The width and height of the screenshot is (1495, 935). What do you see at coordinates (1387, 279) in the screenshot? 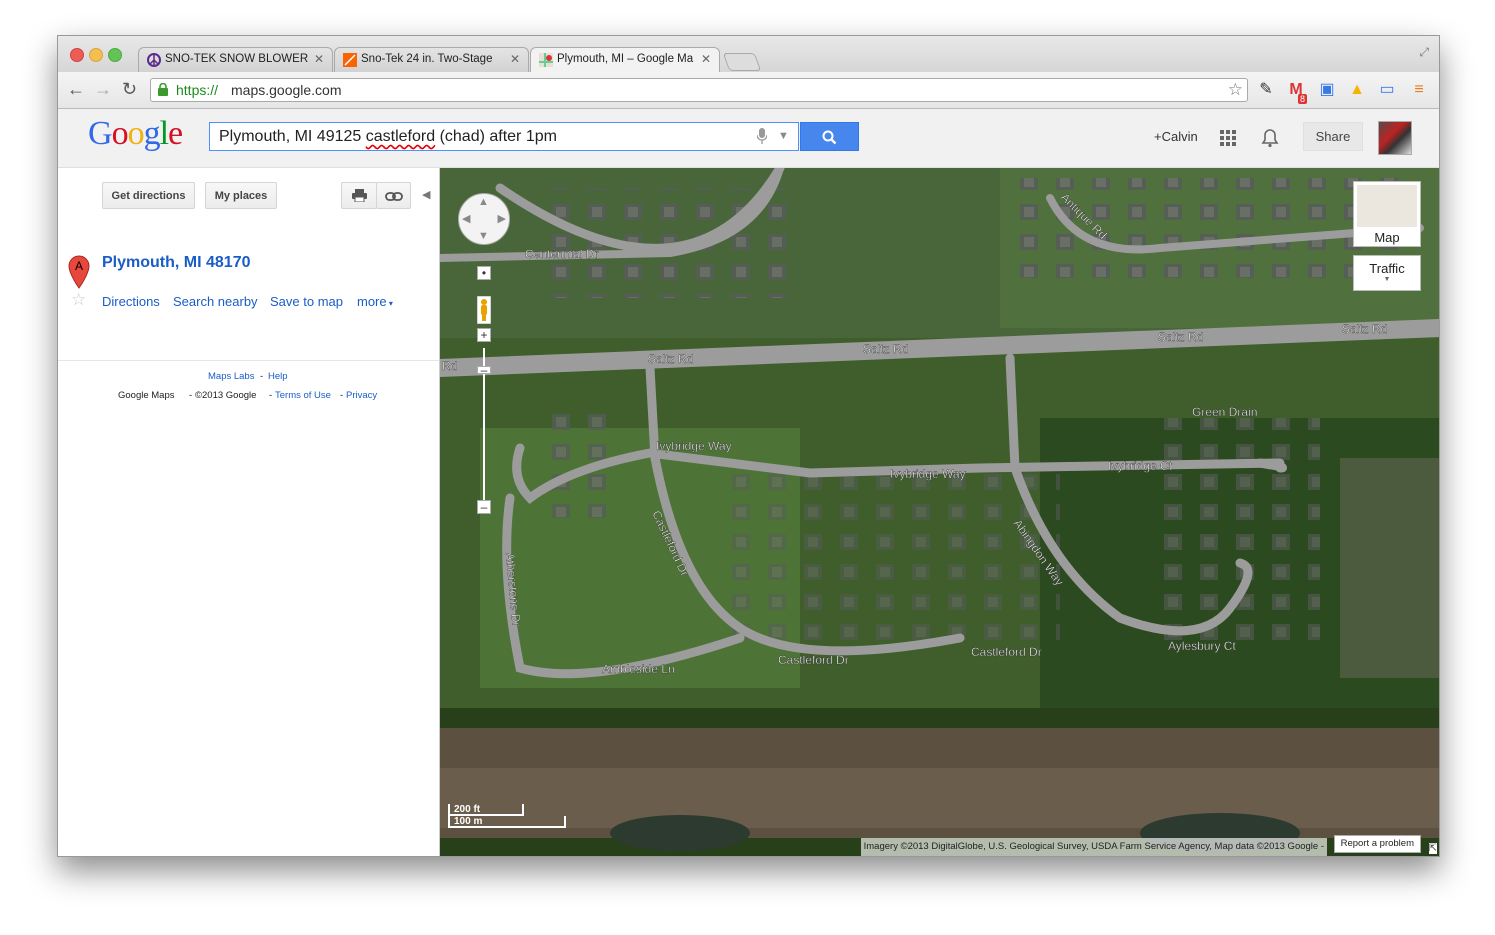
I see `traffic-dropdown-icon: ▼` at bounding box center [1387, 279].